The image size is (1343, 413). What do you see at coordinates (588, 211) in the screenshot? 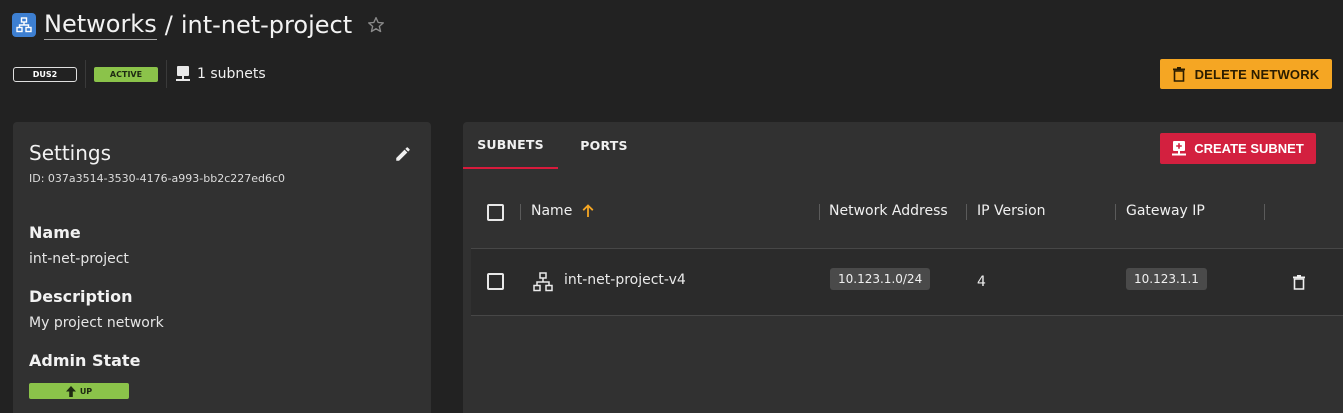
I see `sort-ascending-icon` at bounding box center [588, 211].